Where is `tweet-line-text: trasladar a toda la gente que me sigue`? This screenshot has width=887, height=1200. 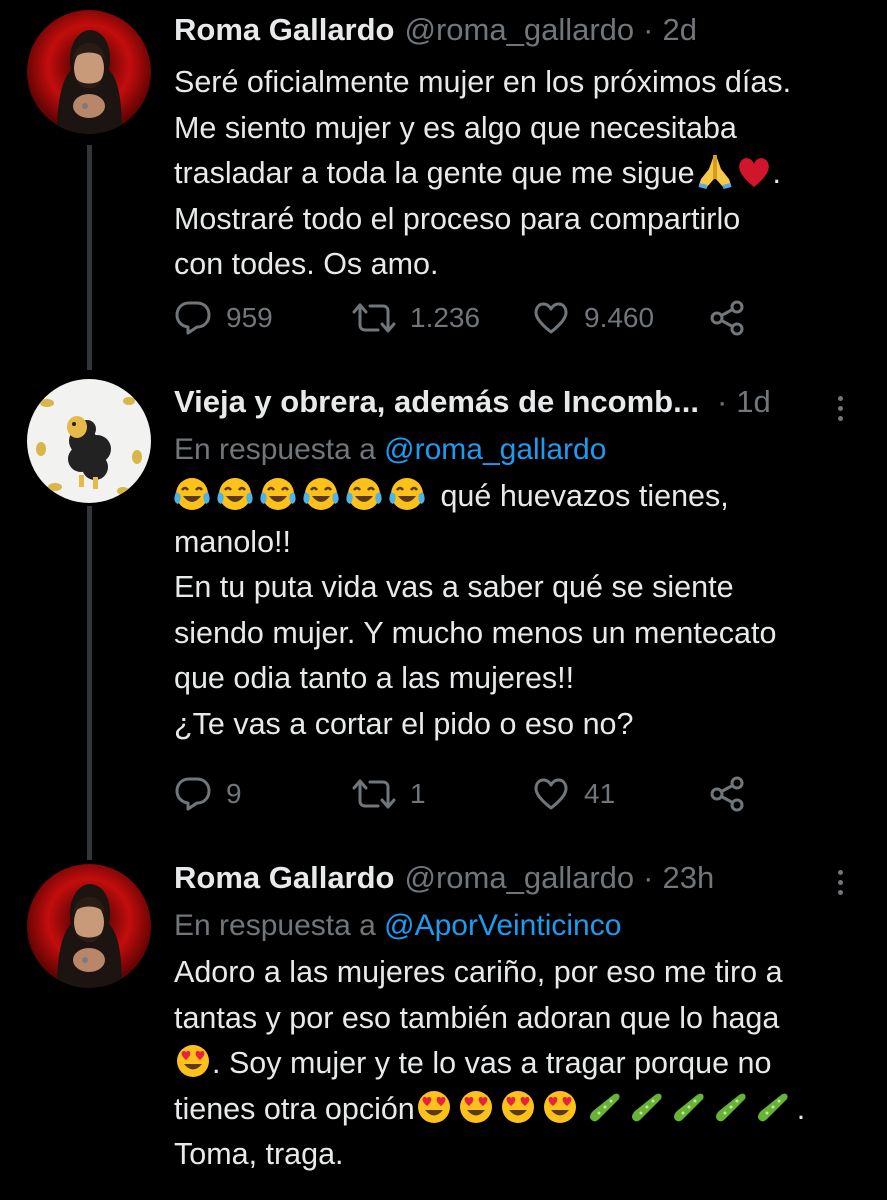 tweet-line-text: trasladar a toda la gente que me sigue is located at coordinates (434, 173).